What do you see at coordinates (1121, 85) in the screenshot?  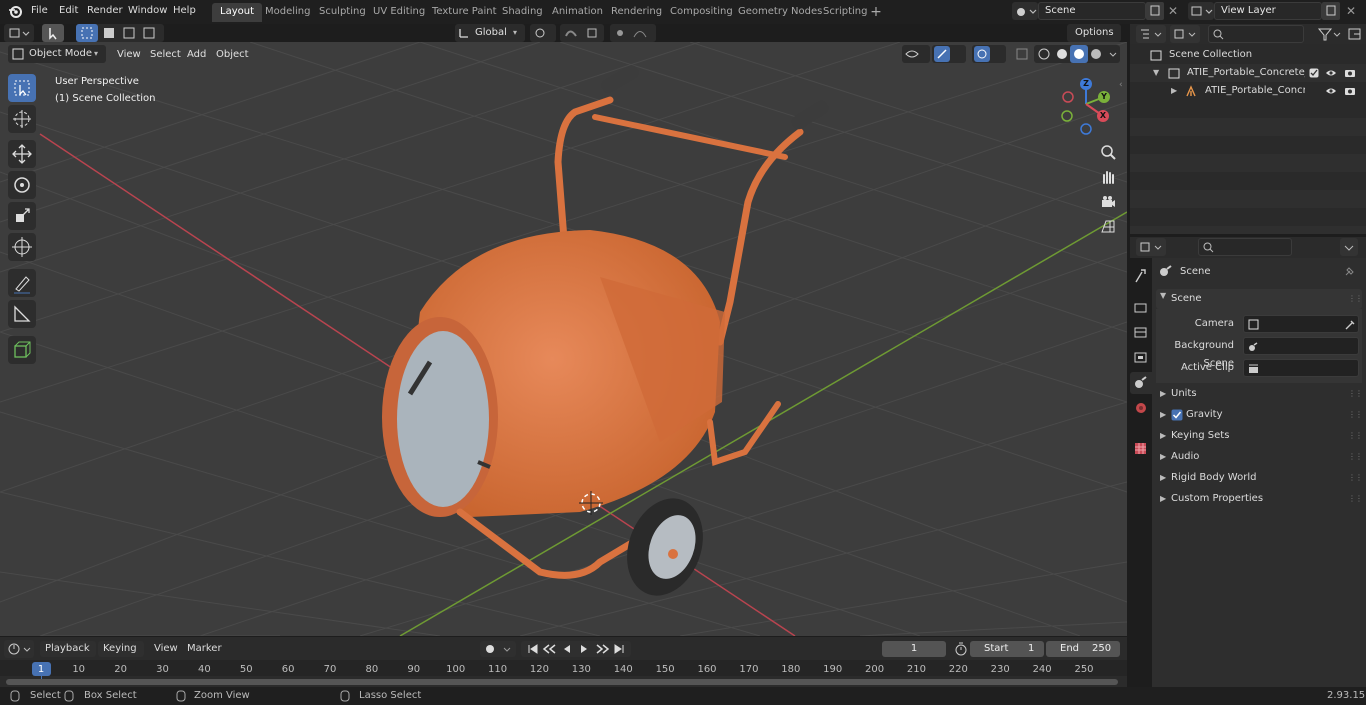 I see `sidebar-toggle-icon: ‹` at bounding box center [1121, 85].